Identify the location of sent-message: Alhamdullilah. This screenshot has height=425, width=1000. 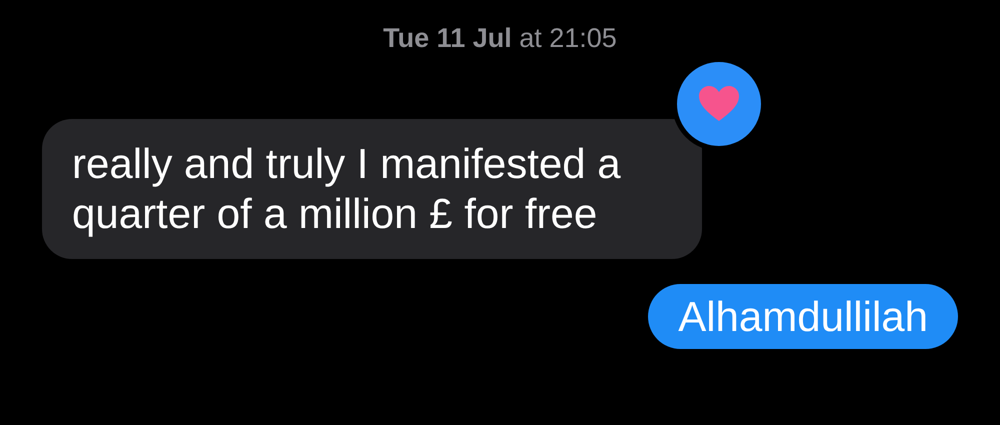
(803, 316).